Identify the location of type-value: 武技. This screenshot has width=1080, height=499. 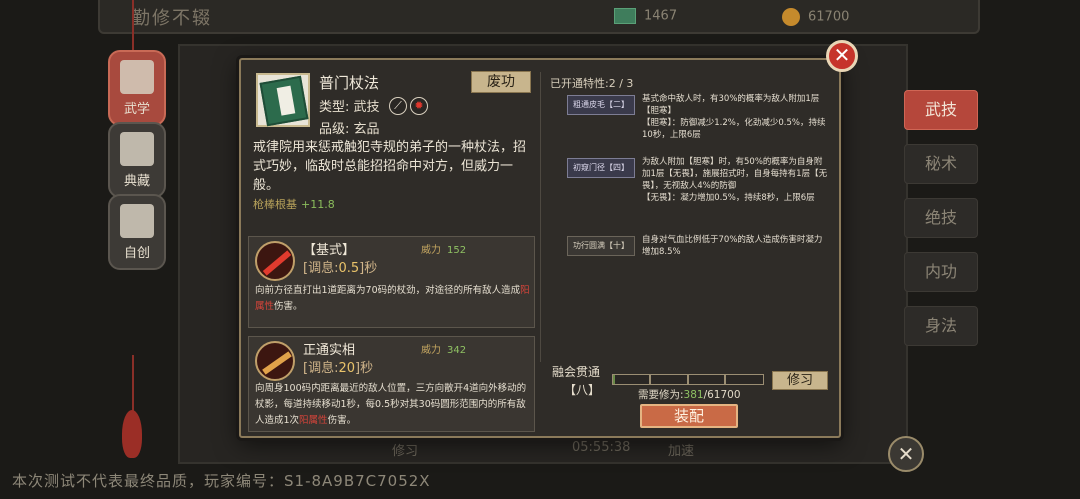
(366, 107).